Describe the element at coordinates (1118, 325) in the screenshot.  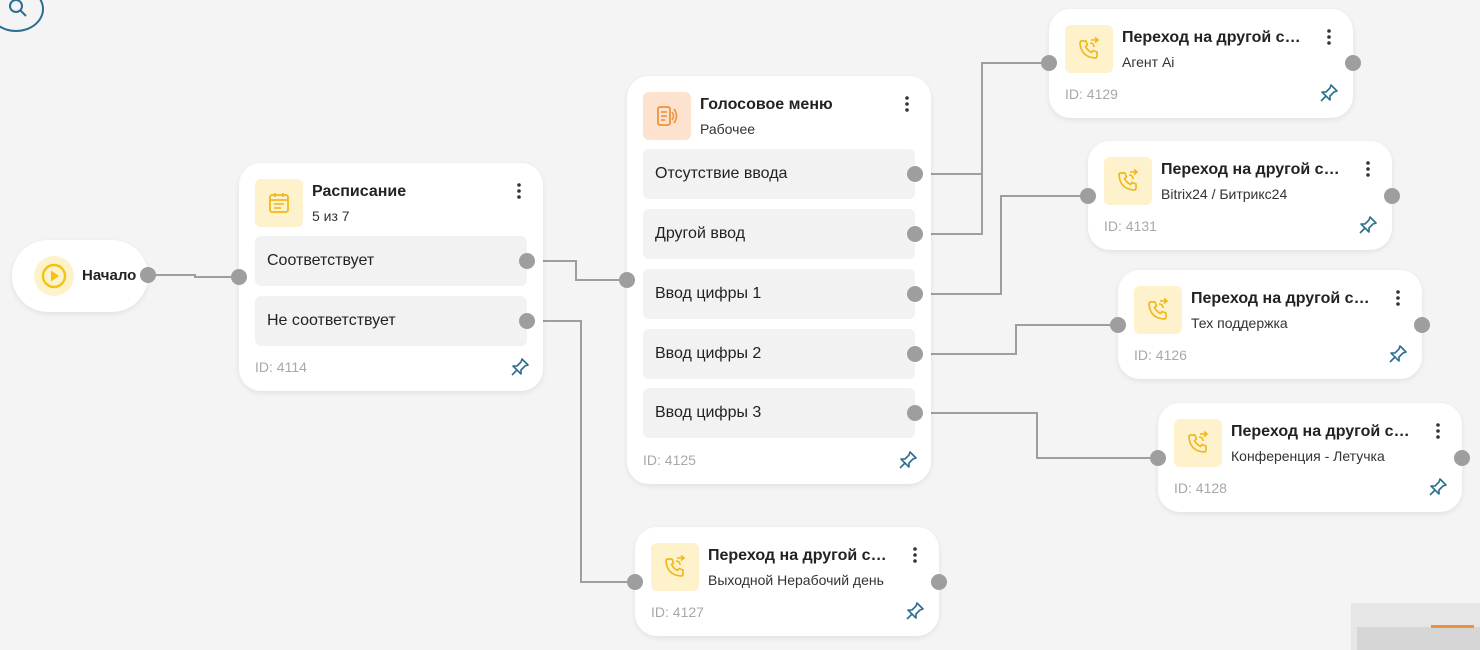
I see `transfer-4126-input-port` at that location.